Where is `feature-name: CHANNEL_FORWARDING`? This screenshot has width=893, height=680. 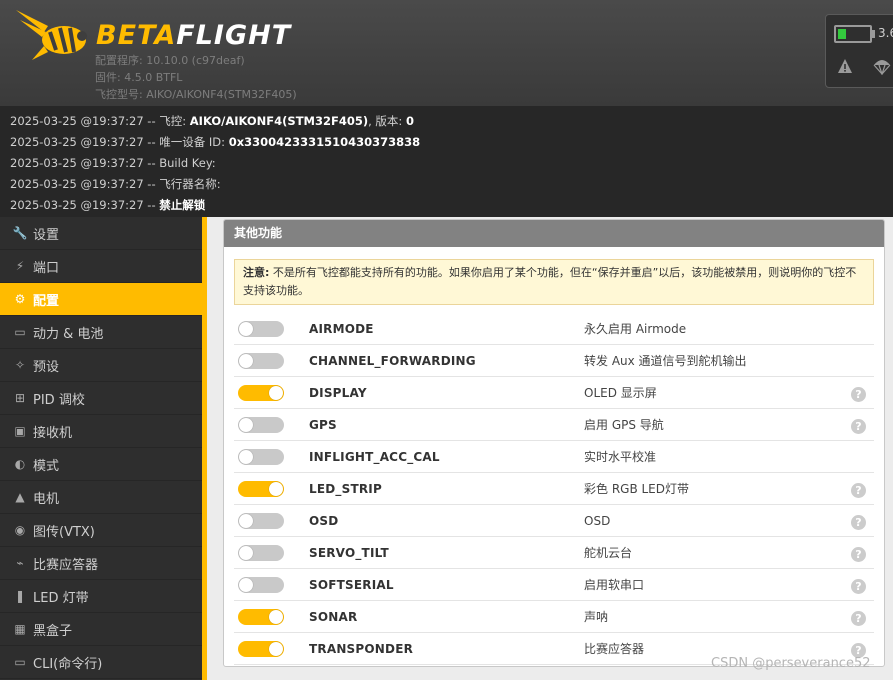 feature-name: CHANNEL_FORWARDING is located at coordinates (392, 360).